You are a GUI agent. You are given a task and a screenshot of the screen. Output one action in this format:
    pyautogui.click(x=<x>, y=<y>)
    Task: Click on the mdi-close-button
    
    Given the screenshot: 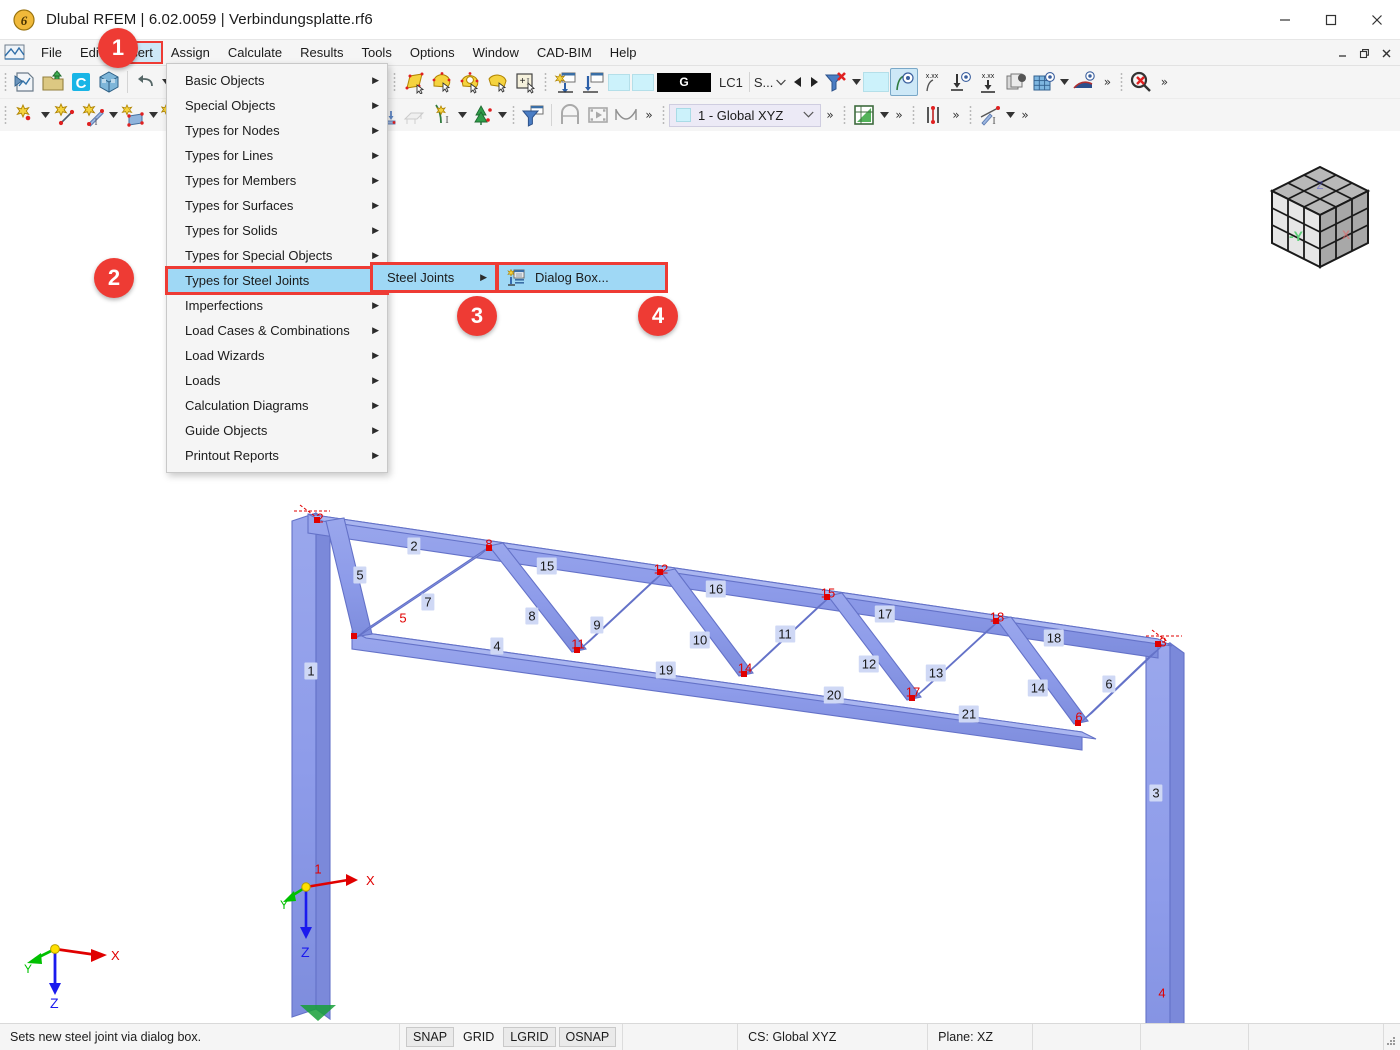 What is the action you would take?
    pyautogui.click(x=1386, y=53)
    